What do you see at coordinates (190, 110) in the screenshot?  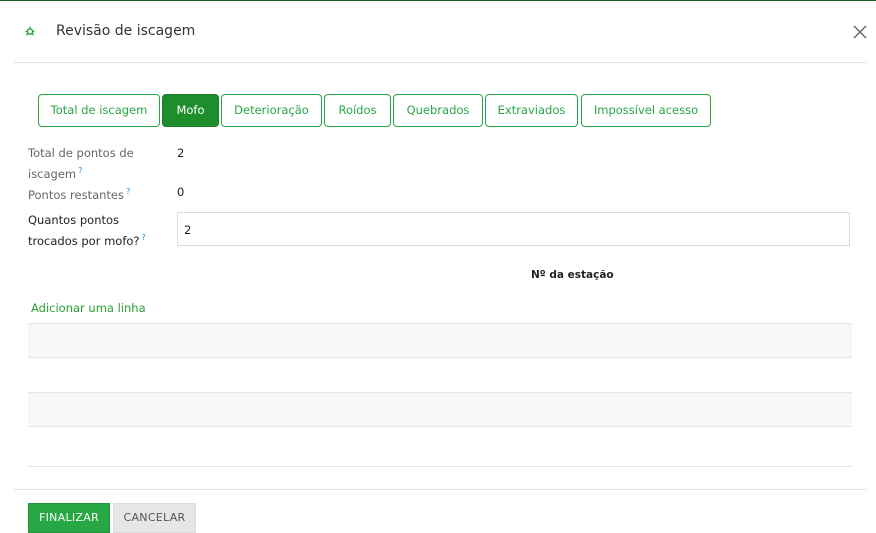 I see `tab-mofo: Mofo` at bounding box center [190, 110].